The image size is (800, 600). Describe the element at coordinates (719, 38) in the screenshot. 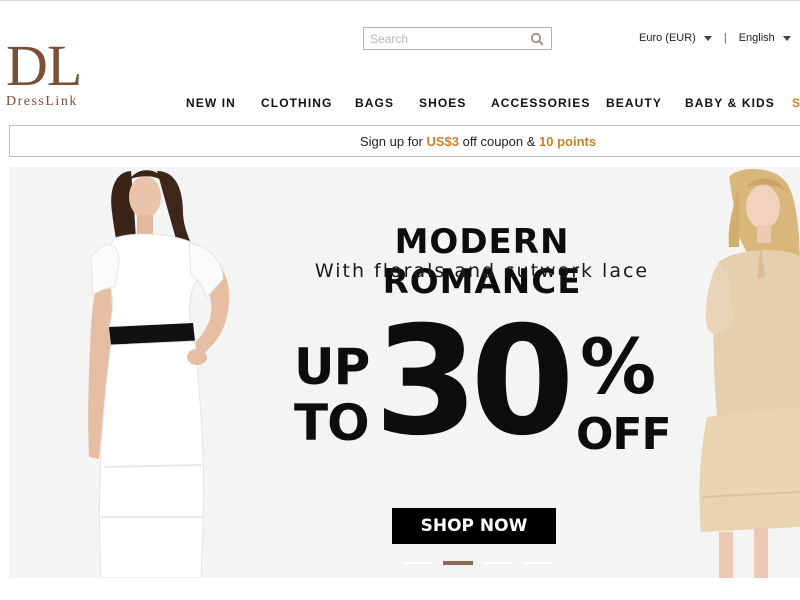

I see `top-utility-bar: Euro (EUR) | English | S` at that location.